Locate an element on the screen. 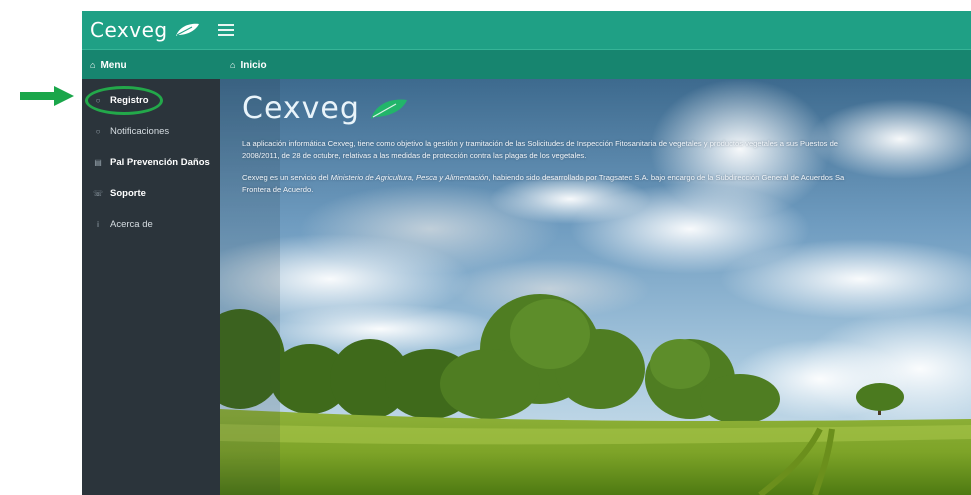  breadcrumb-bar: ⌂ Menu ⌂ Inicio is located at coordinates (526, 64).